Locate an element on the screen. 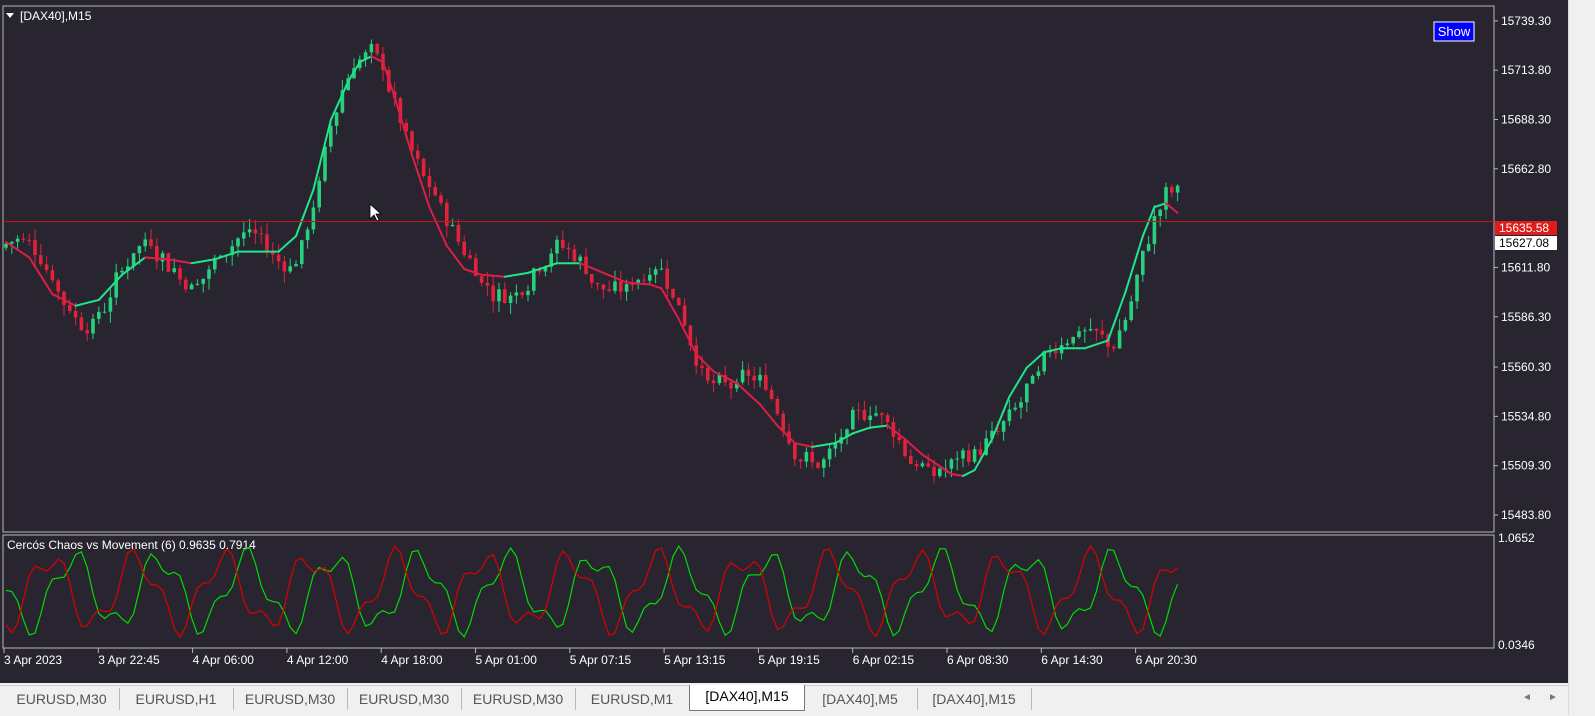 This screenshot has height=716, width=1595. tab-eurusd-m1: EURUSD,M1 is located at coordinates (632, 699).